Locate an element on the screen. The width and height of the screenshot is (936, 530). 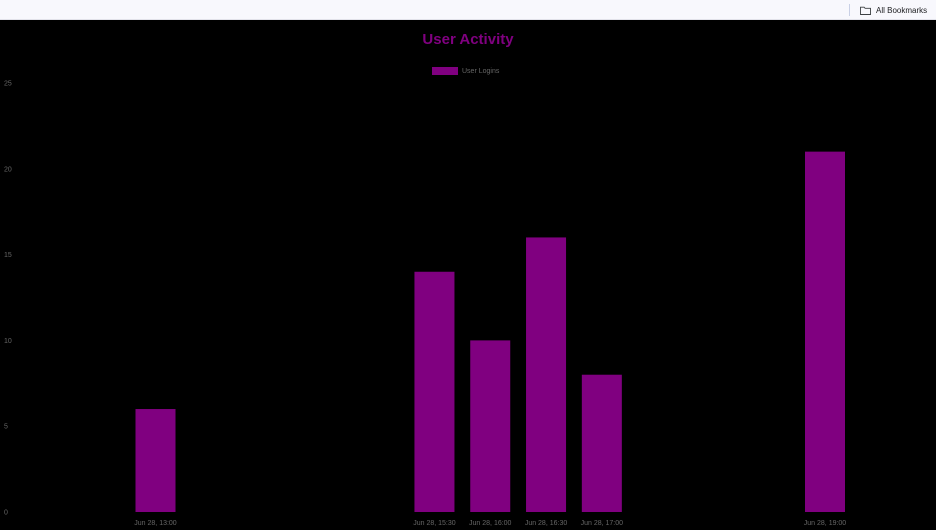
y-tick-label: 15 is located at coordinates (8, 255).